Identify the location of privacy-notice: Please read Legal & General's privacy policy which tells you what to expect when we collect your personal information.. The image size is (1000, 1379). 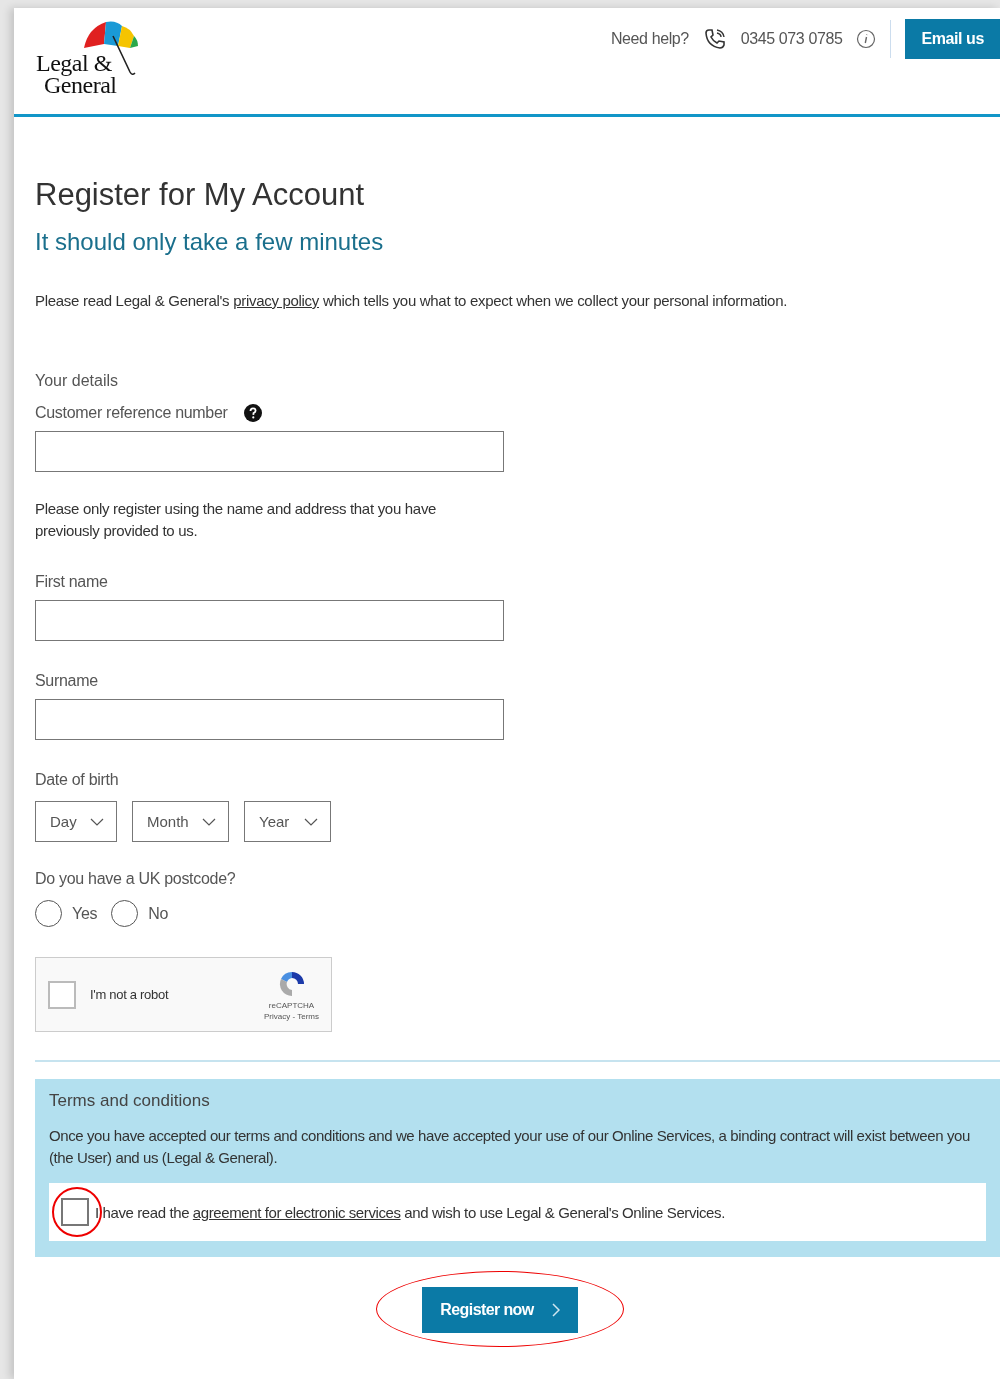
(412, 301).